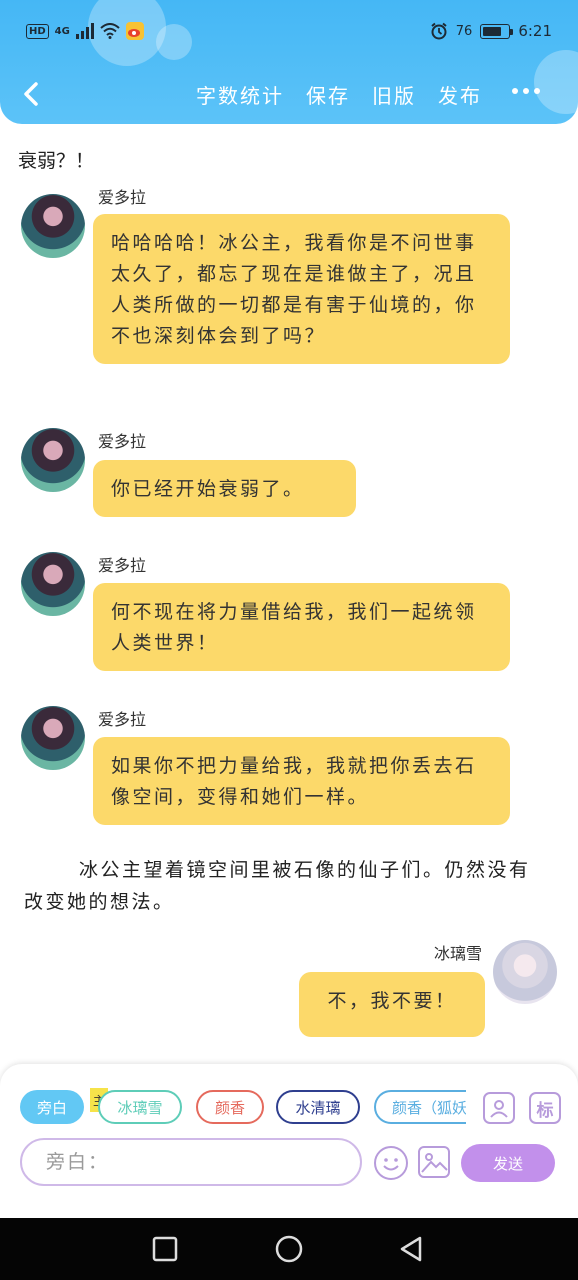 The width and height of the screenshot is (578, 1280). I want to click on word-count-button: 字数统计, so click(240, 94).